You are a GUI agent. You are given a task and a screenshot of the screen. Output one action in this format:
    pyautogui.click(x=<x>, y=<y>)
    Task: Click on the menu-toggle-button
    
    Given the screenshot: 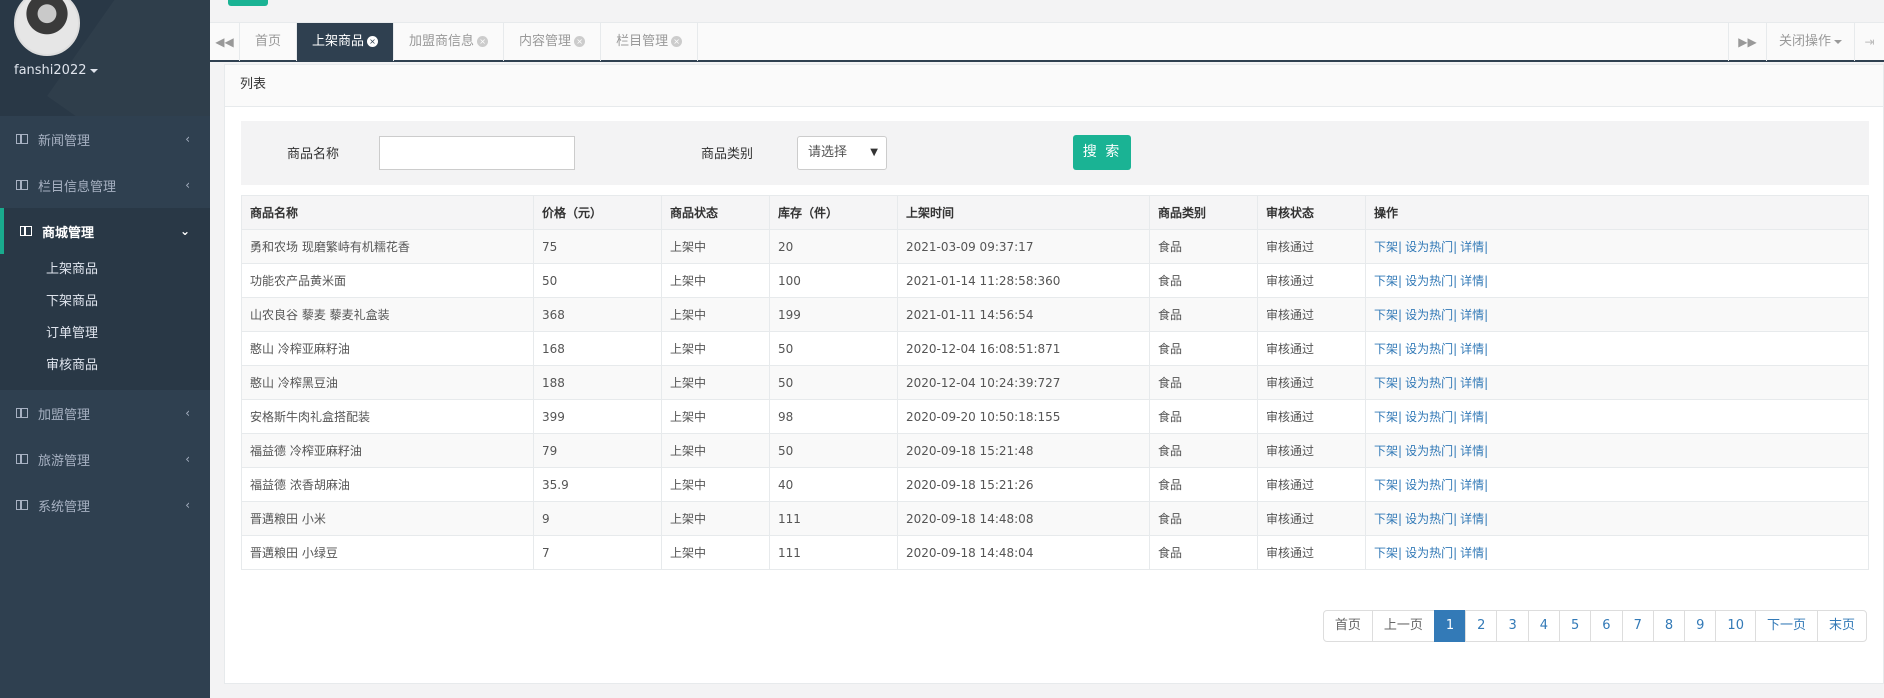 What is the action you would take?
    pyautogui.click(x=248, y=3)
    